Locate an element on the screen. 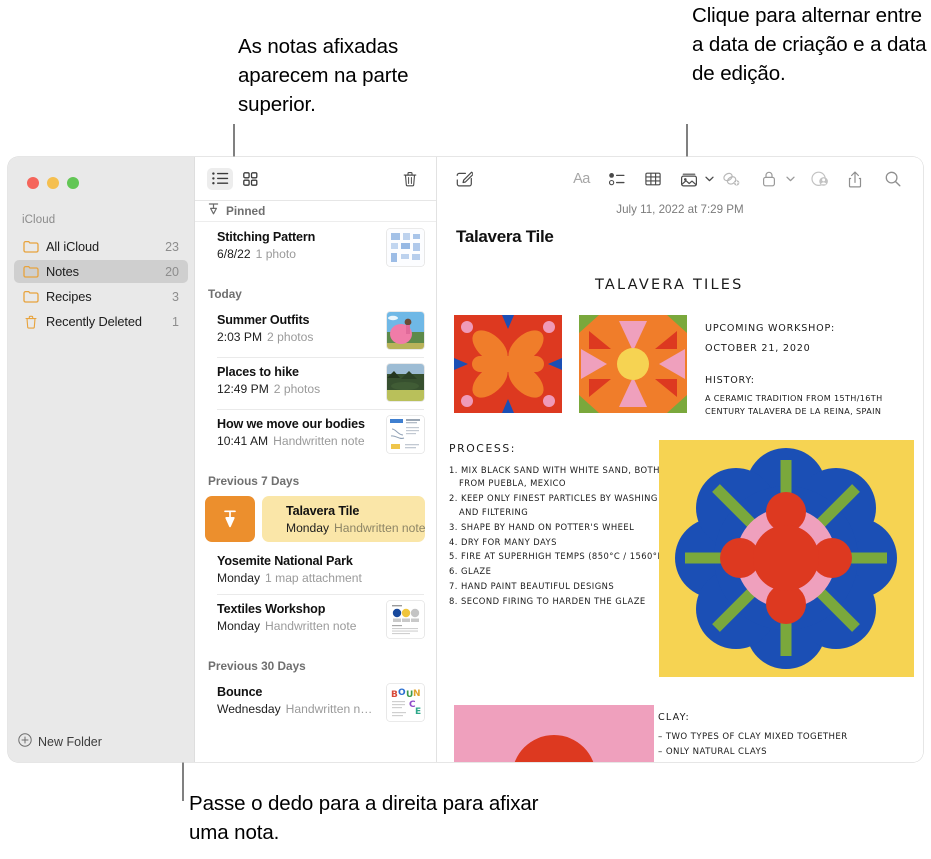 The width and height of the screenshot is (931, 859). table-icon is located at coordinates (653, 179).